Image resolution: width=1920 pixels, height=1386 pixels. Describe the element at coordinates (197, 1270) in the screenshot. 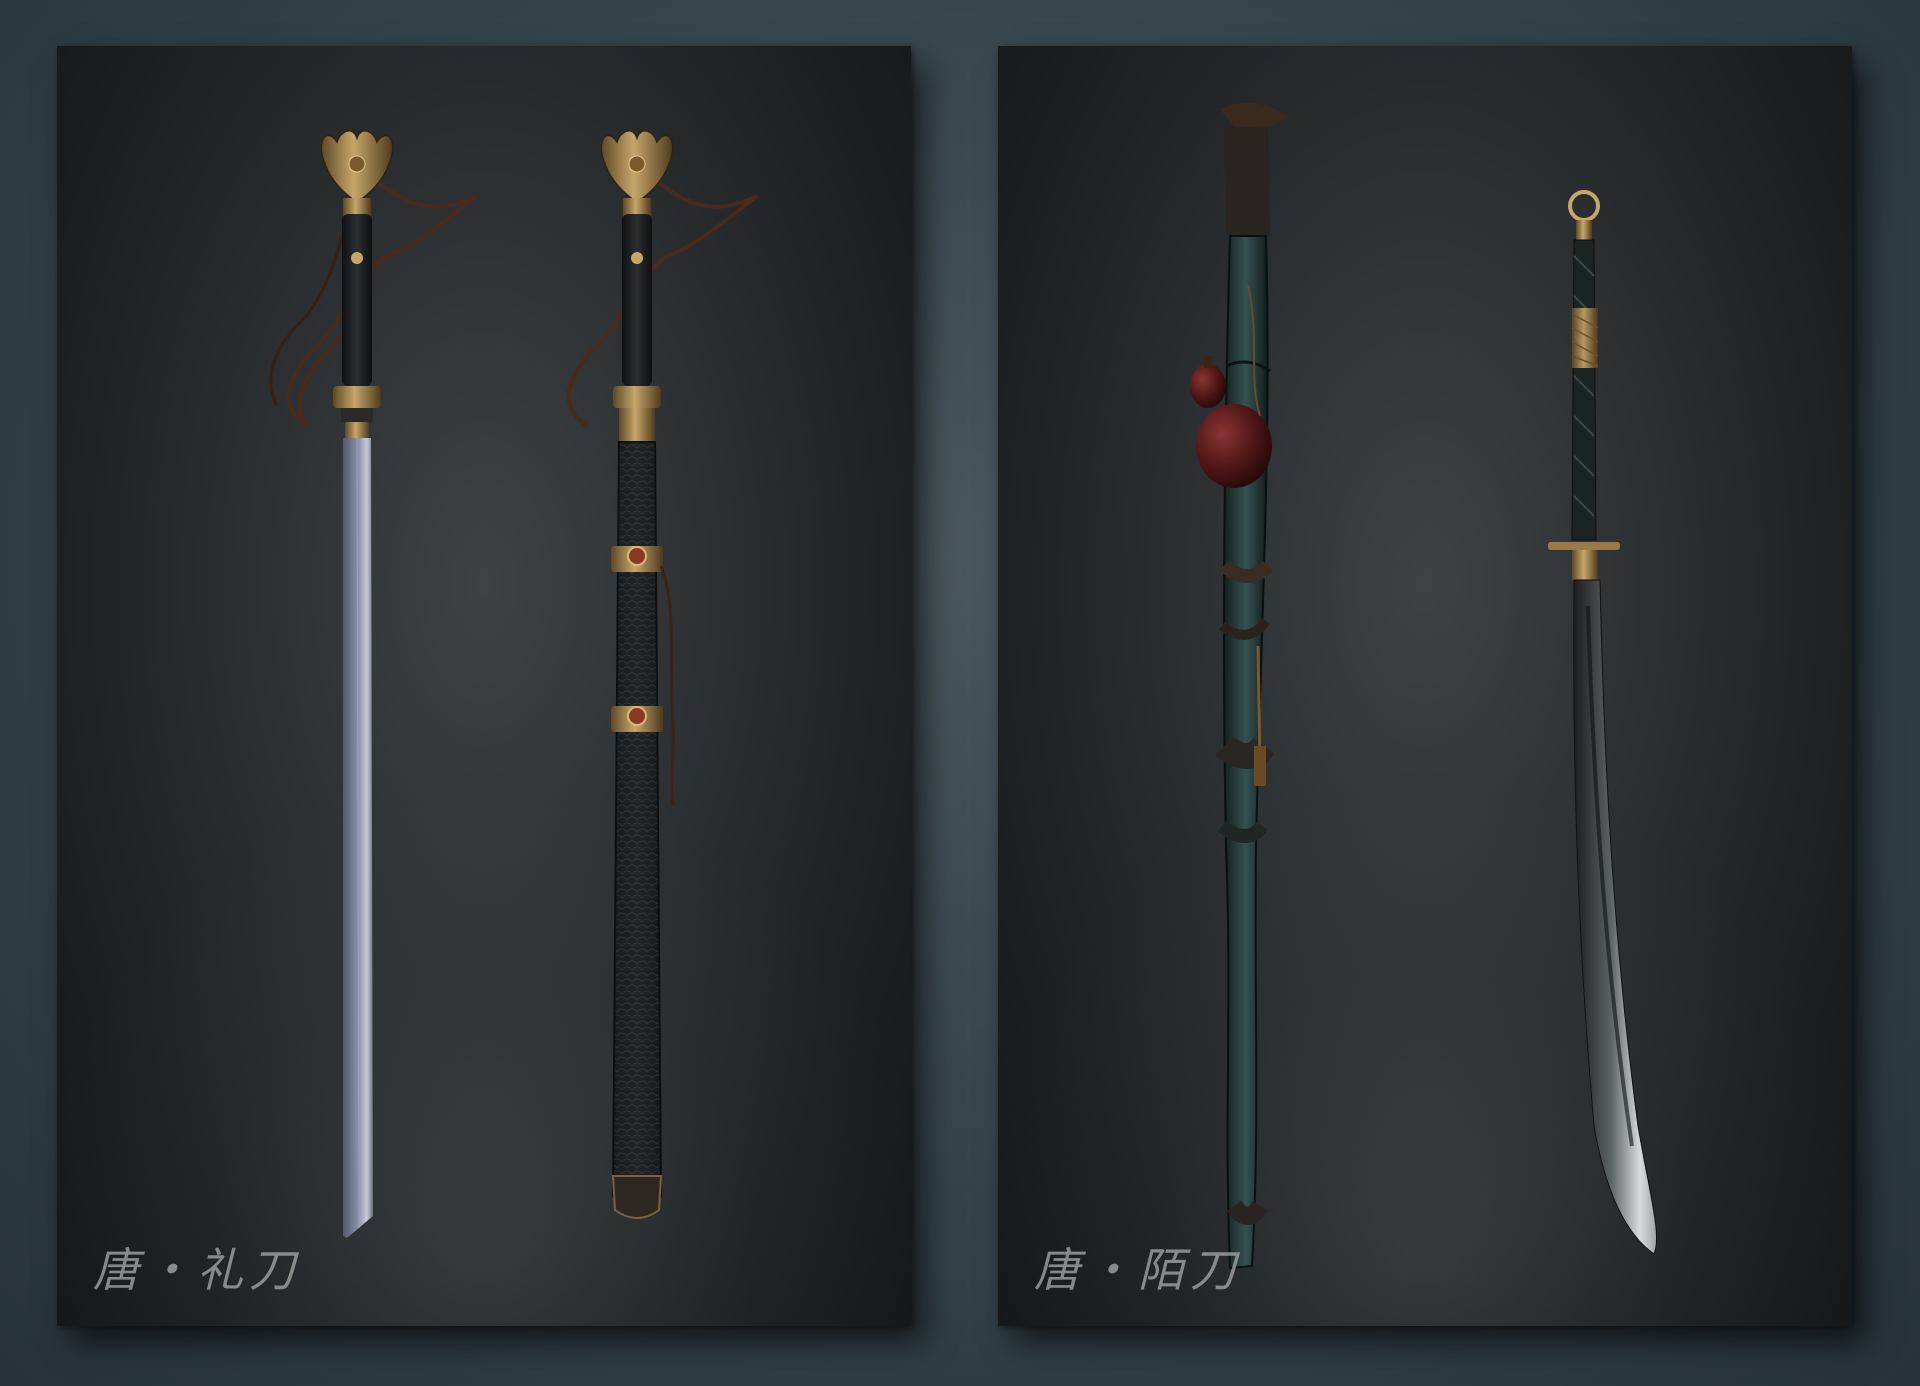

I see `artwork-title: 唐・礼刀` at that location.